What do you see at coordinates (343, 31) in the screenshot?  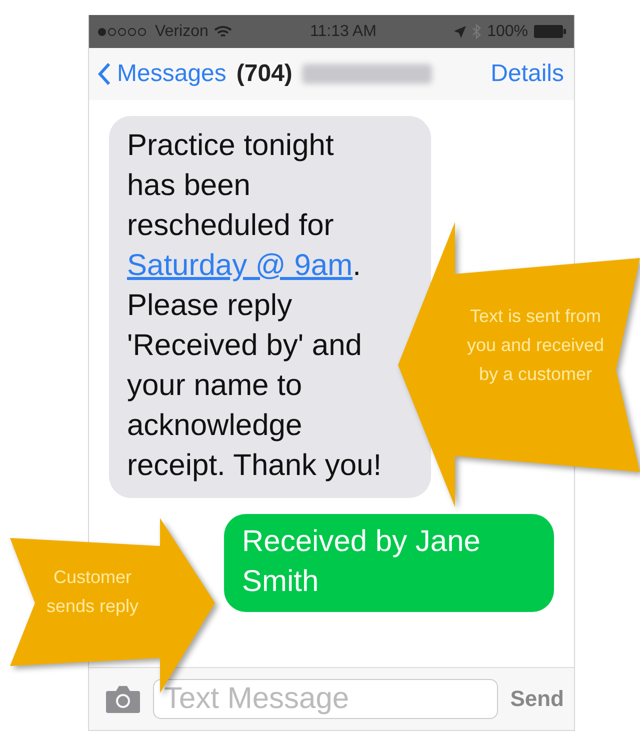 I see `status-time: 11:13 AM` at bounding box center [343, 31].